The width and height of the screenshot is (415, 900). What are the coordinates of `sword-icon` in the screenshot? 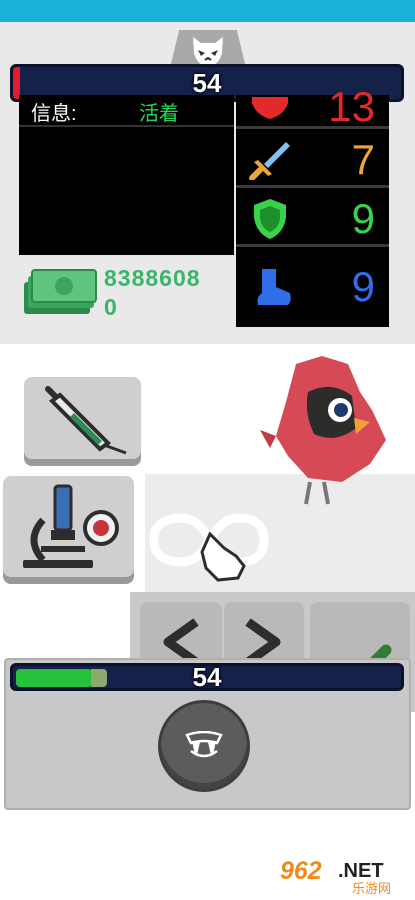 It's located at (269, 161).